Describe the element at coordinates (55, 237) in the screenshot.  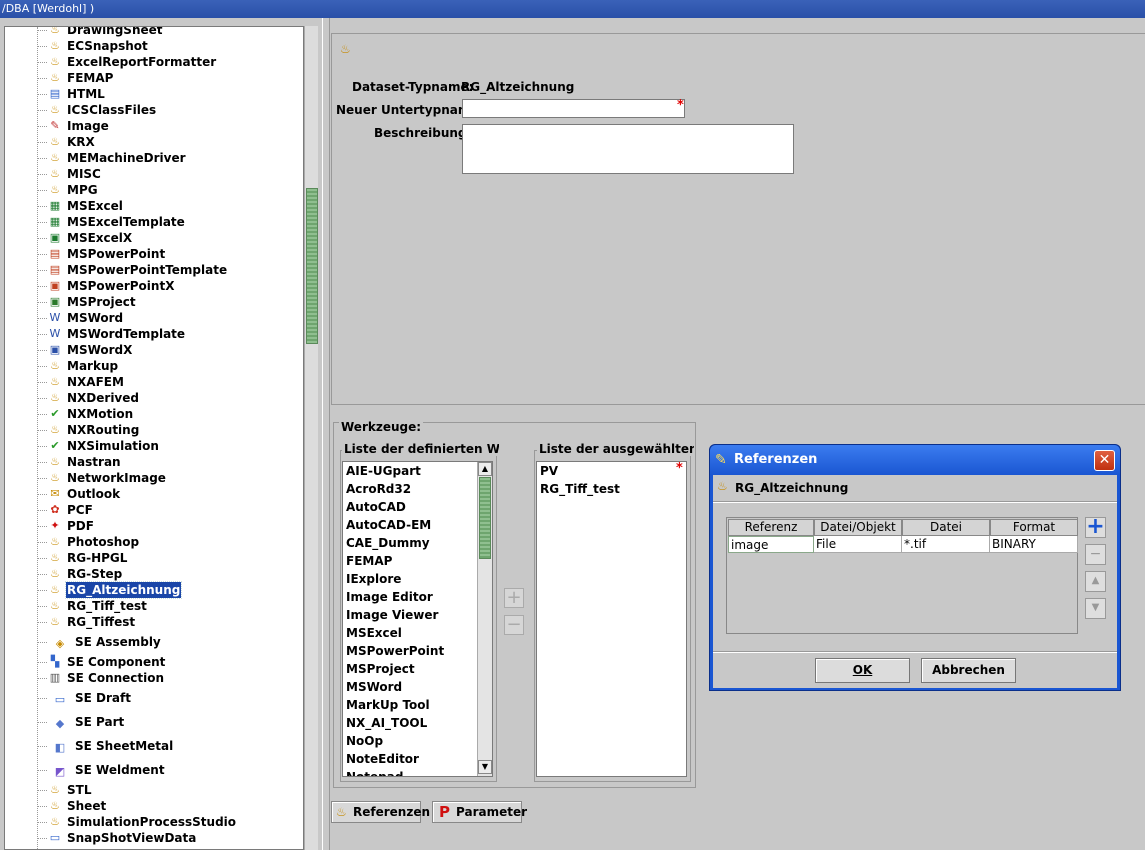
I see `excelx-icon: ▣` at that location.